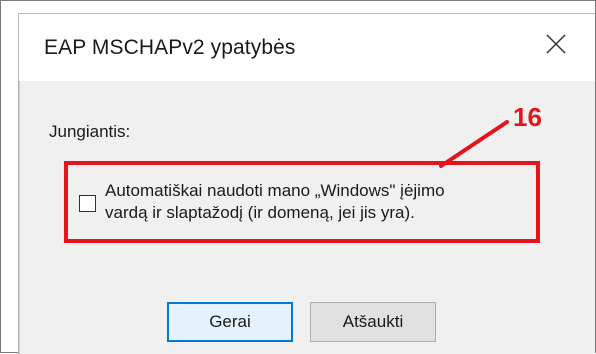  I want to click on cancel-button: Atšaukti, so click(373, 322).